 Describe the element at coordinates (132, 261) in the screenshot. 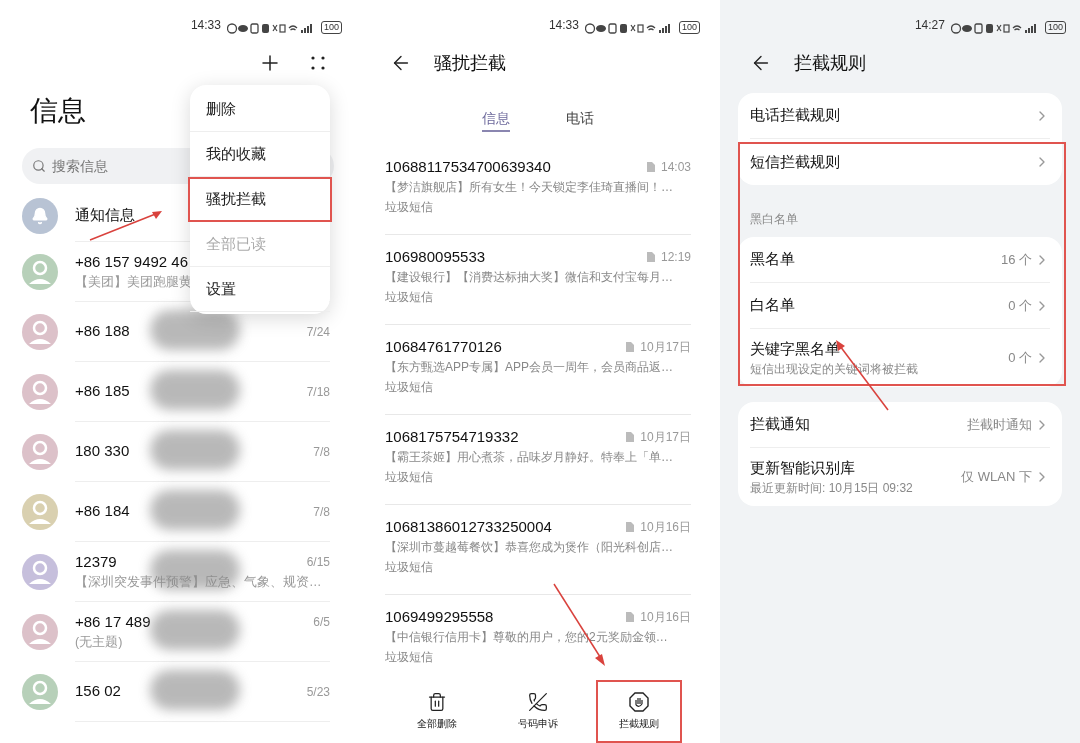

I see `contact-name: +86 157 9492 46` at that location.